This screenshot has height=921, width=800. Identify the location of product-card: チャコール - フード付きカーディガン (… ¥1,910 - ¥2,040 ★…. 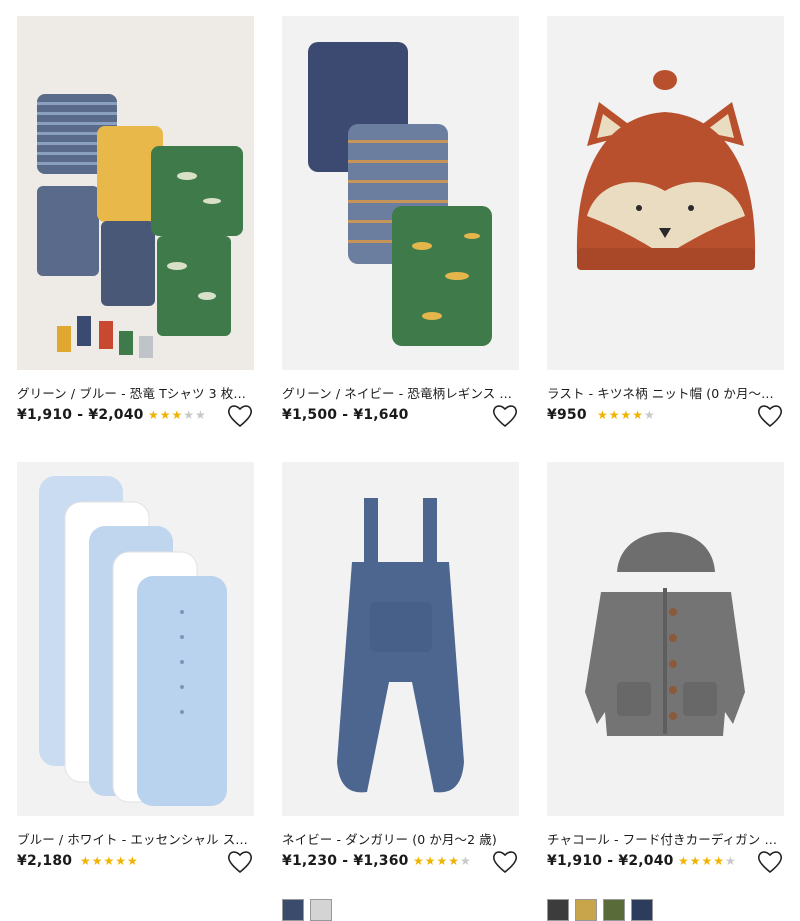
(665, 691).